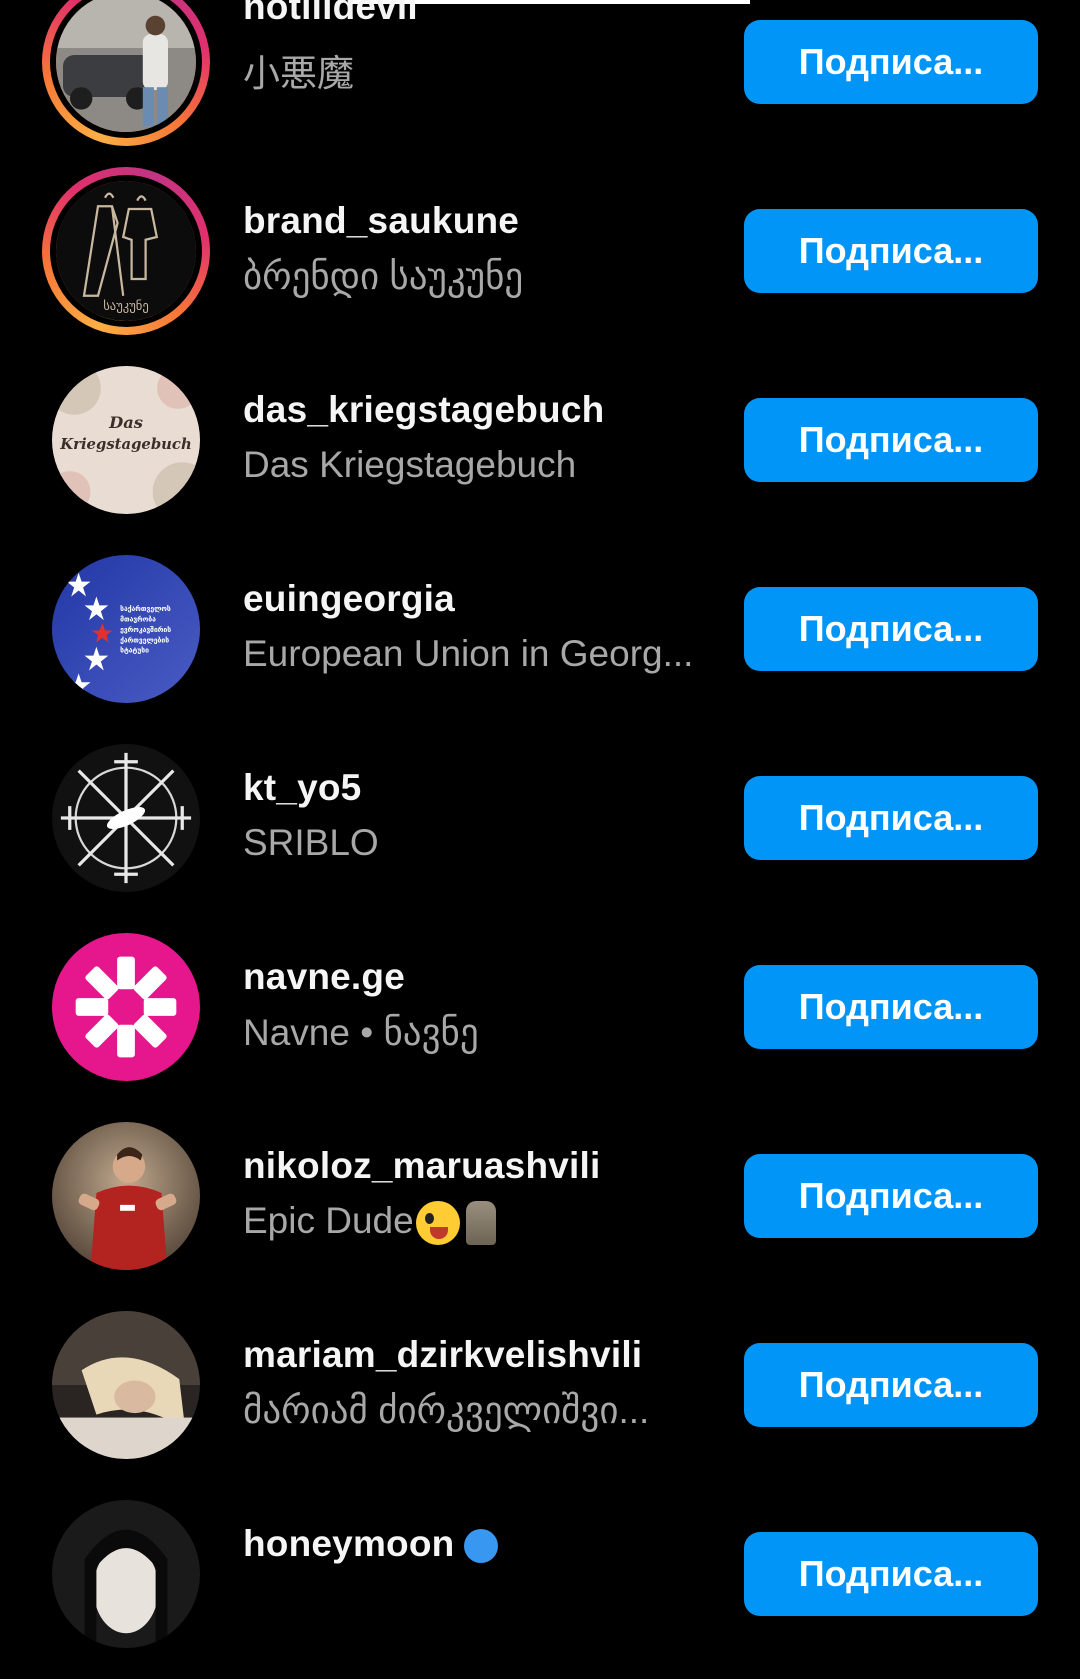 The height and width of the screenshot is (1679, 1080). Describe the element at coordinates (311, 842) in the screenshot. I see `full-name: SRIBLO` at that location.